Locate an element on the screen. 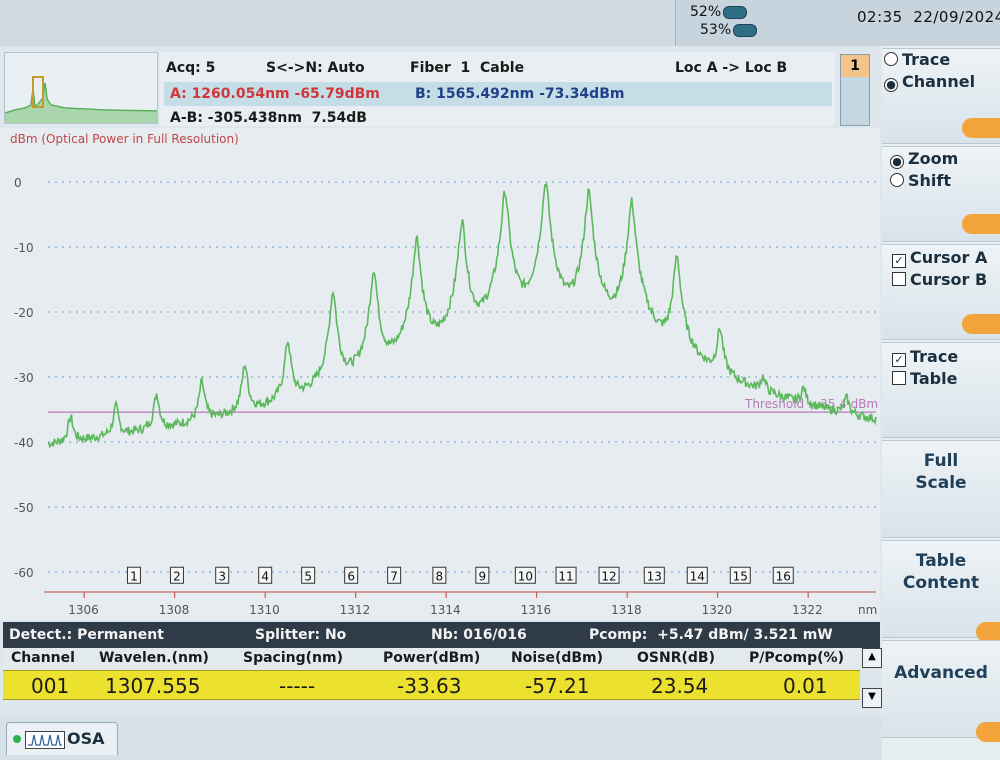 The image size is (1000, 760). overview-thumbnail is located at coordinates (81, 88).